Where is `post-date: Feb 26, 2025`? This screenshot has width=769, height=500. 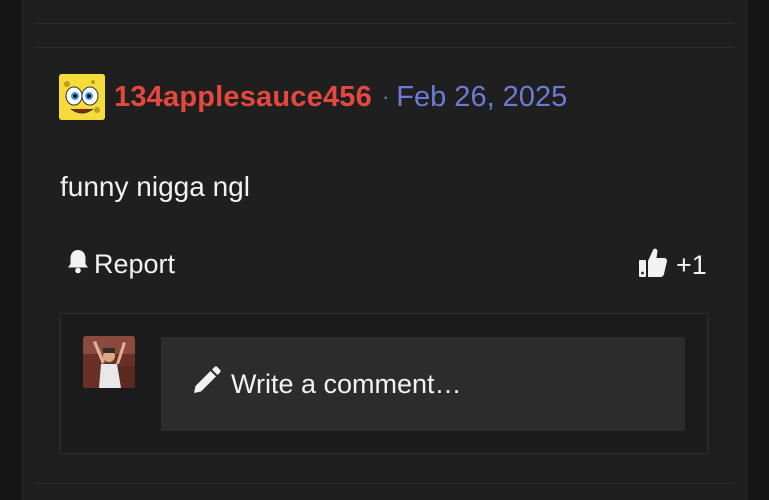 post-date: Feb 26, 2025 is located at coordinates (481, 97).